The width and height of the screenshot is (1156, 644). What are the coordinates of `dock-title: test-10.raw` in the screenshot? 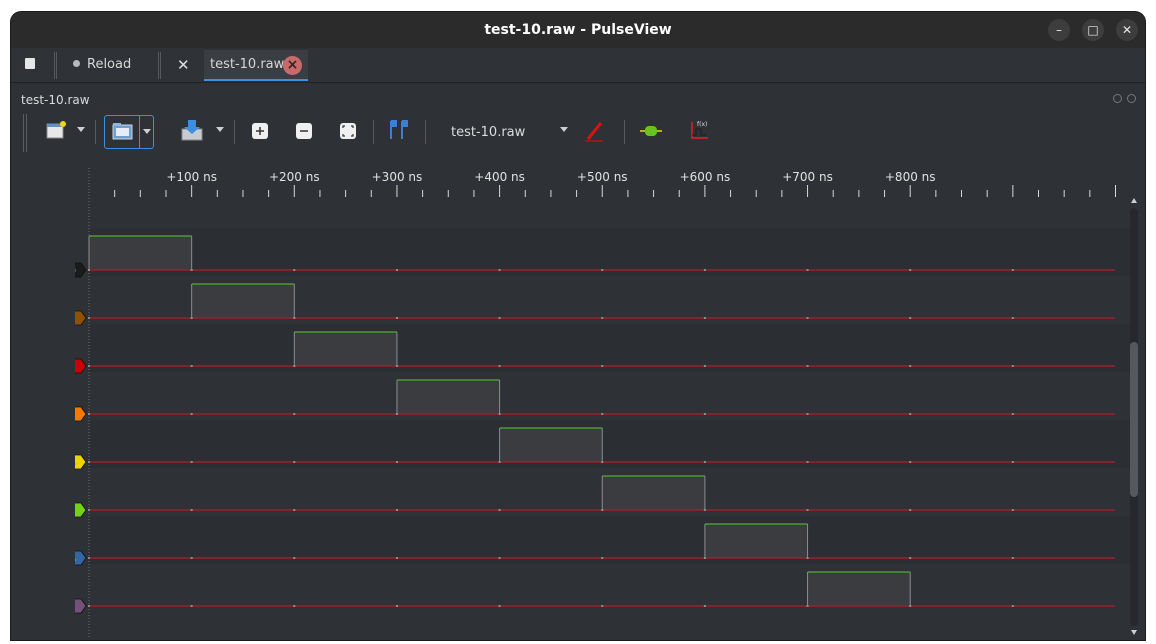 It's located at (55, 100).